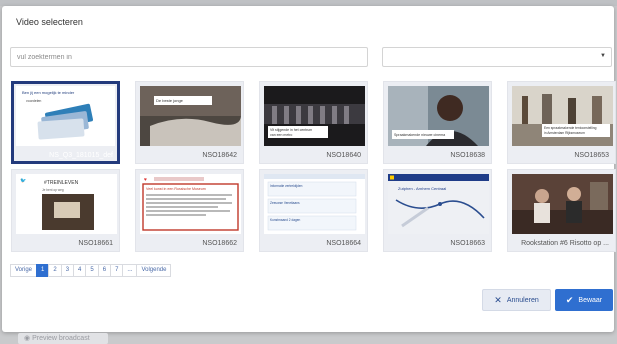 Image resolution: width=617 pixels, height=344 pixels. I want to click on video-tile: De beste jonge NSO18642, so click(189, 122).